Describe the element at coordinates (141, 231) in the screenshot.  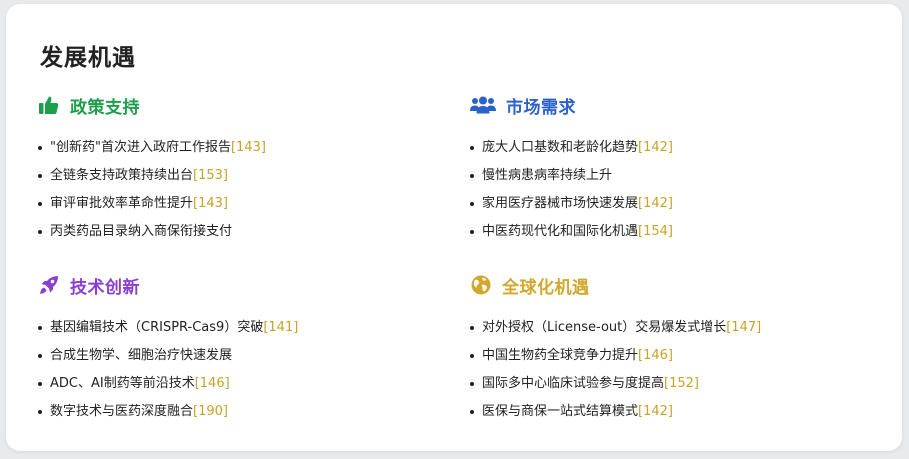
I see `item-text: 丙类药品目录纳入商保衔接支付` at that location.